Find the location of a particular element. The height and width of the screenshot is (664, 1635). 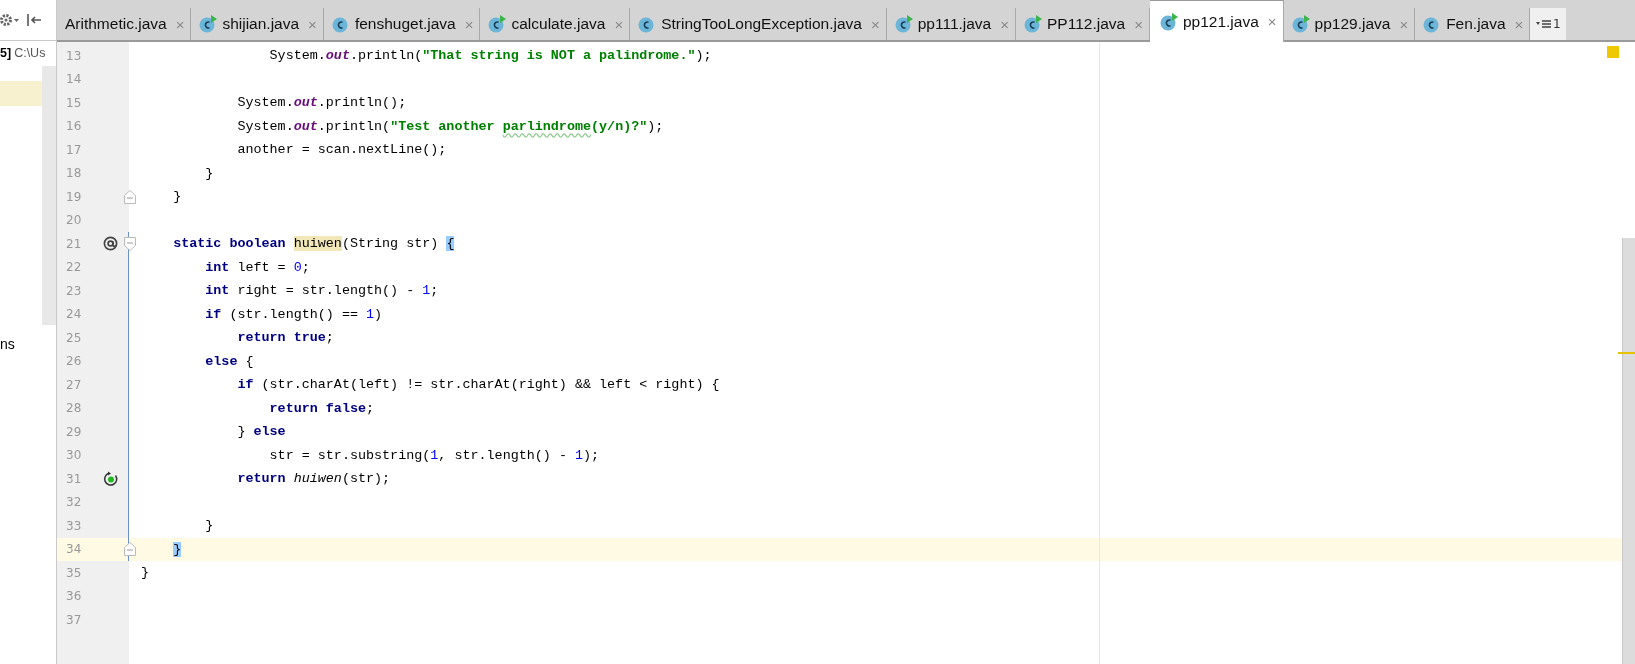

line-number: 14 is located at coordinates (74, 79).